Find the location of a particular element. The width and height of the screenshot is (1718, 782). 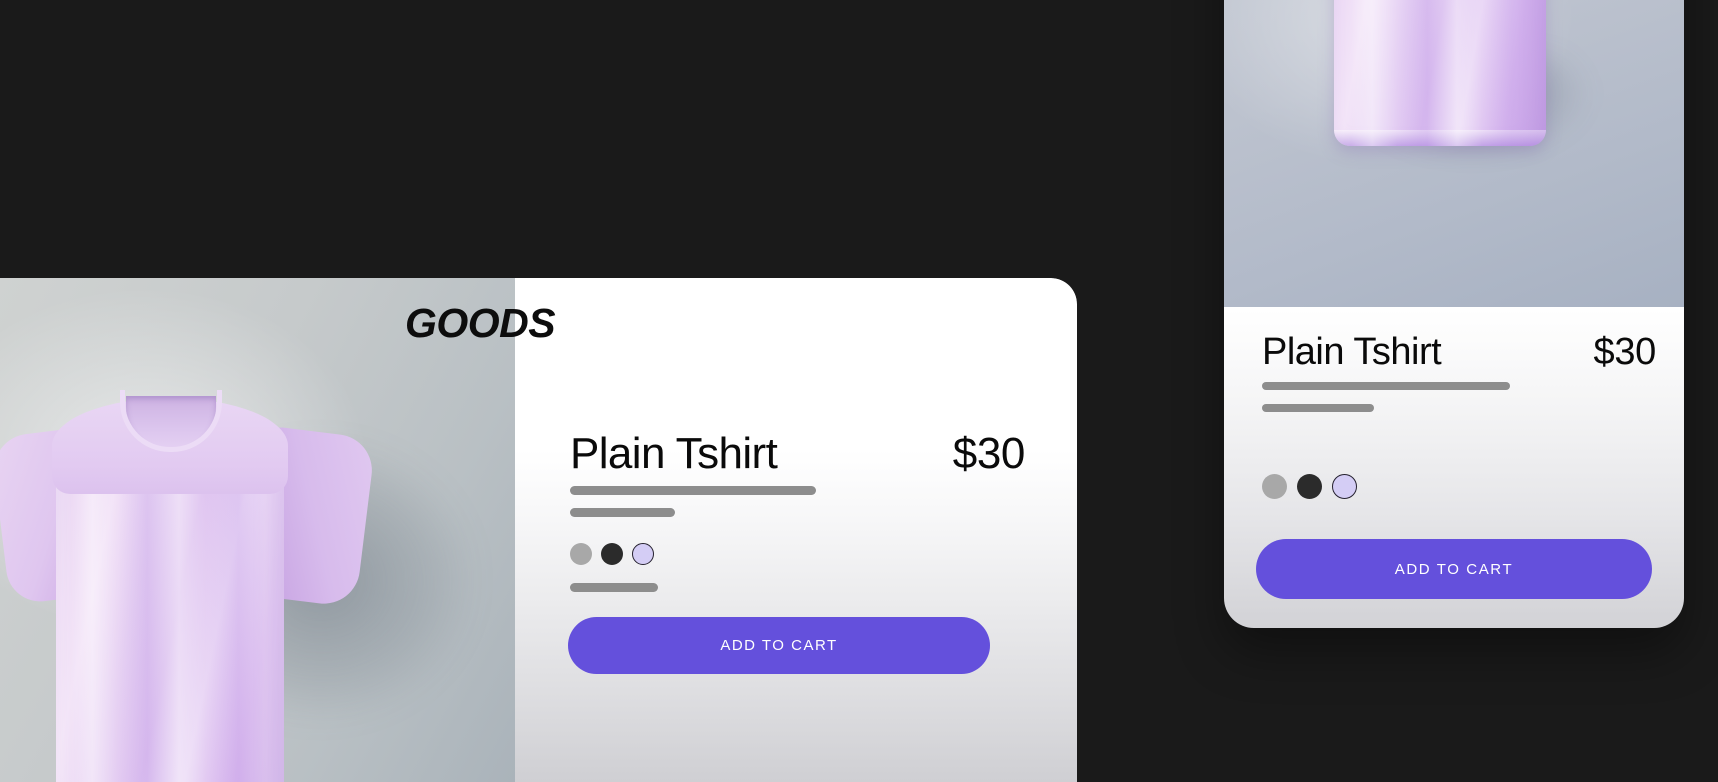

color-swatch-black is located at coordinates (612, 554).